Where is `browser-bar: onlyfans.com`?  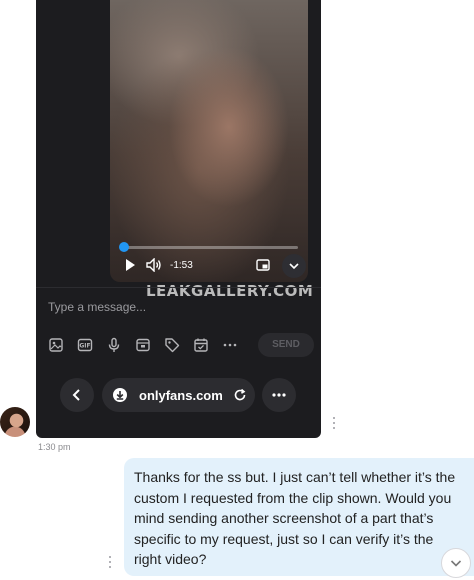 browser-bar: onlyfans.com is located at coordinates (178, 396).